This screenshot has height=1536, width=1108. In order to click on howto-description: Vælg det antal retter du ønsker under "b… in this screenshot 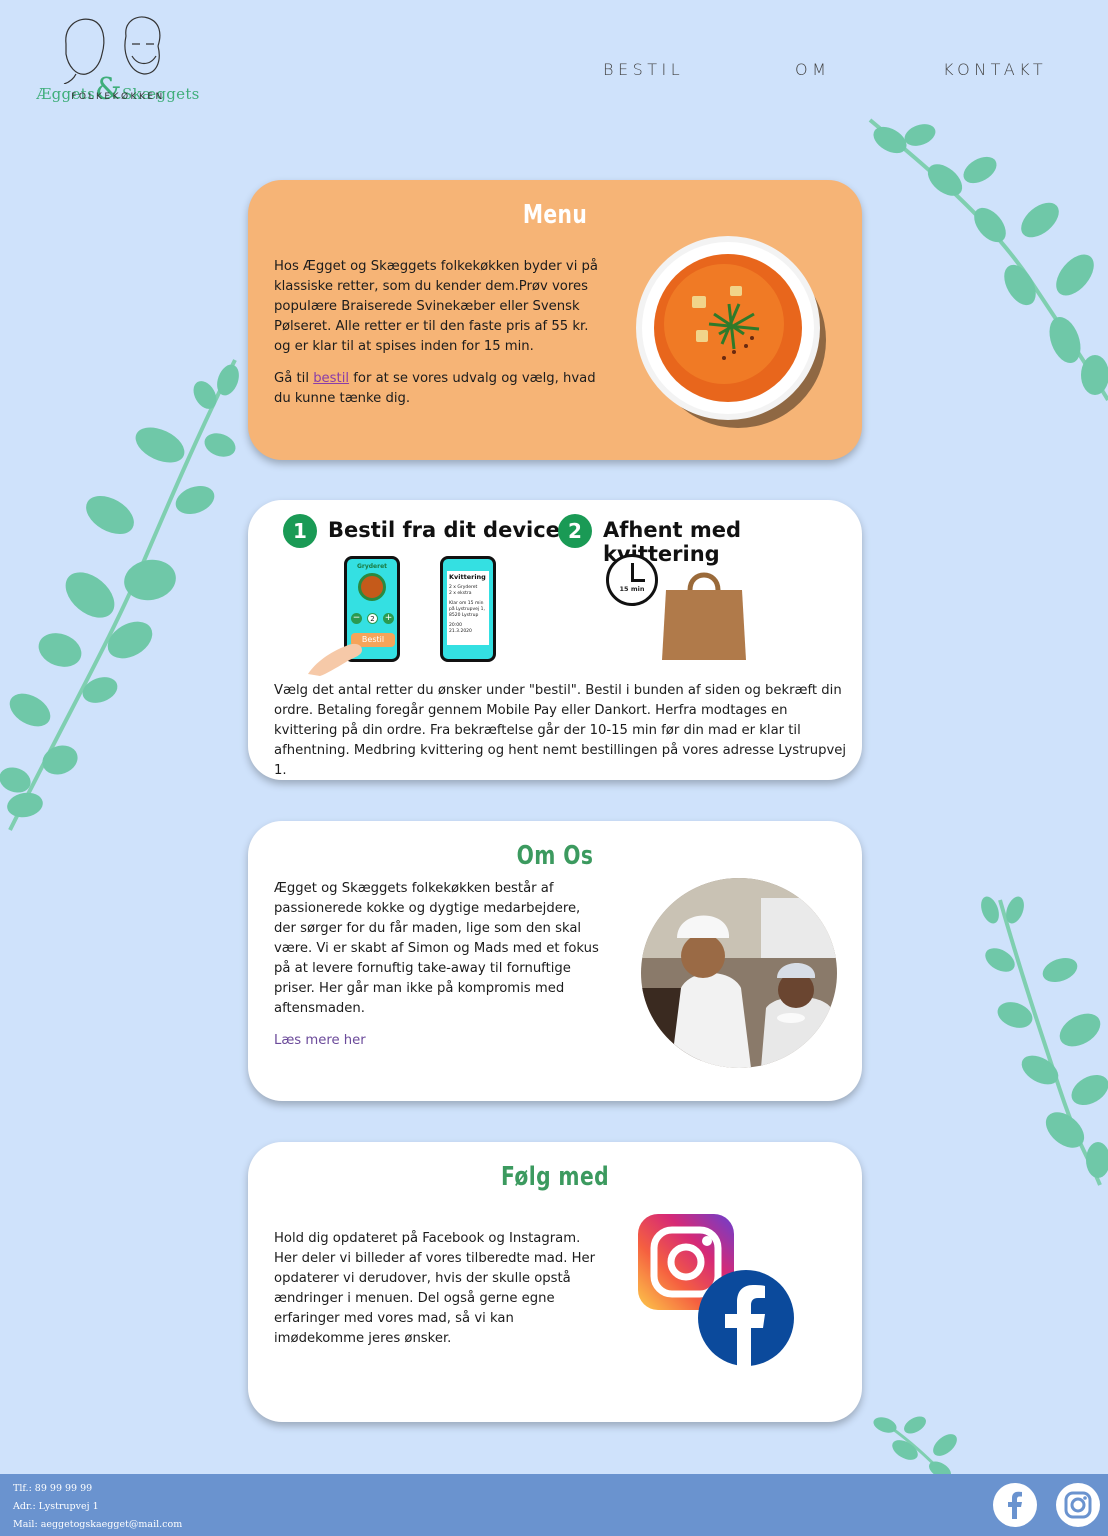, I will do `click(560, 730)`.